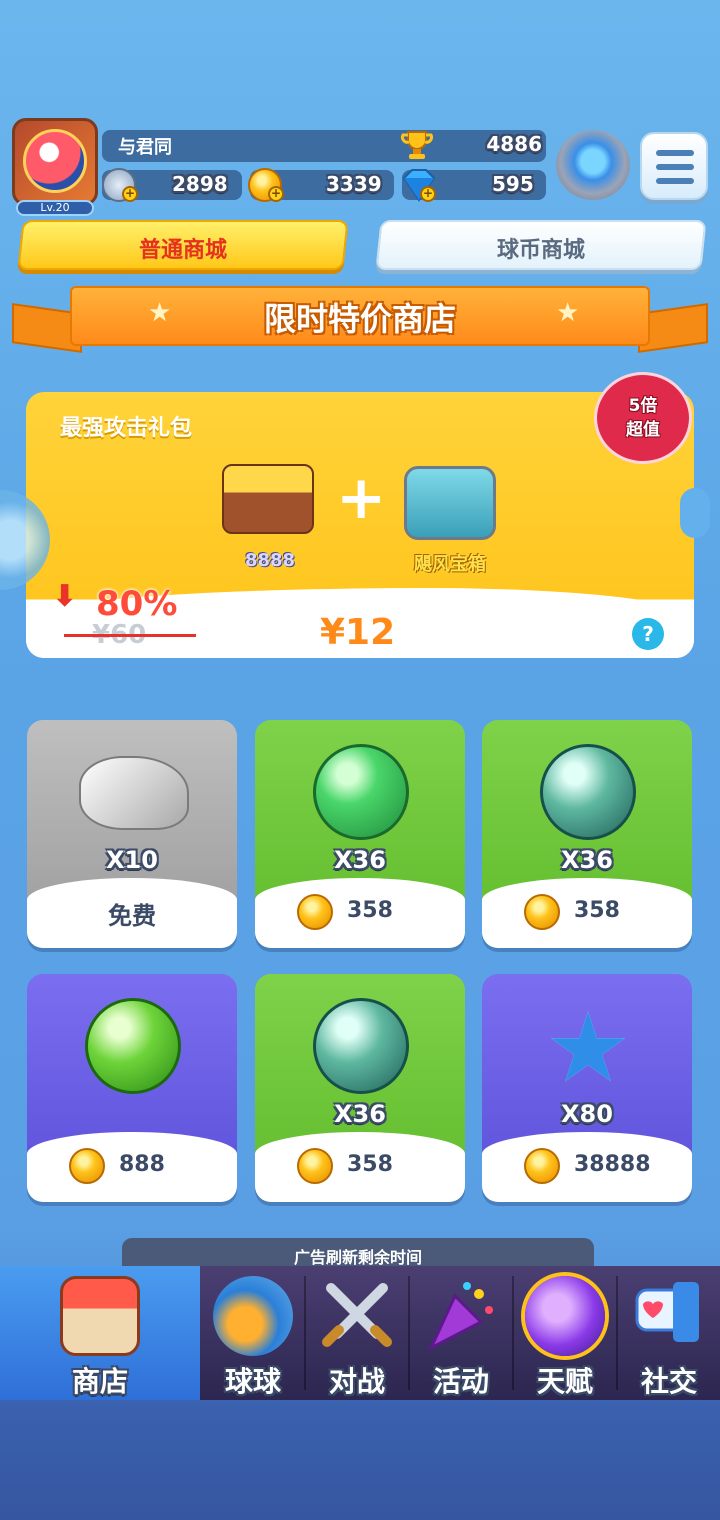 The height and width of the screenshot is (1520, 720). Describe the element at coordinates (361, 498) in the screenshot. I see `plus-icon: +` at that location.